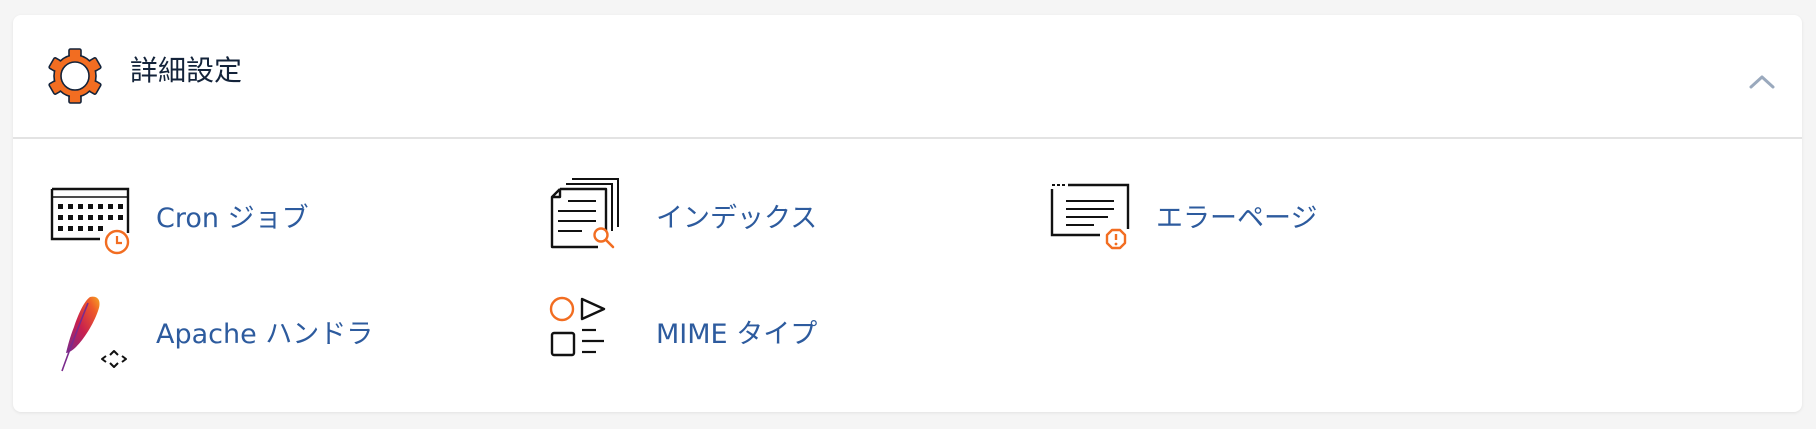  I want to click on tool-label: MIME タイプ, so click(737, 334).